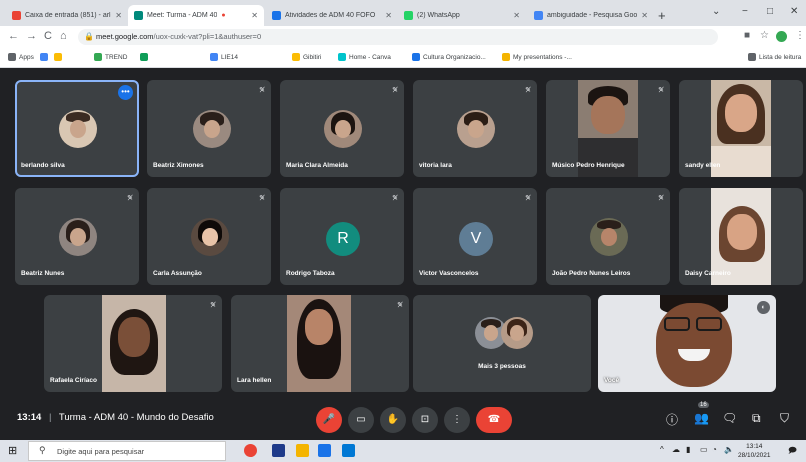 This screenshot has height=462, width=806. Describe the element at coordinates (209, 128) in the screenshot. I see `participant-tile: ✎̸ Beatriz Ximones` at that location.